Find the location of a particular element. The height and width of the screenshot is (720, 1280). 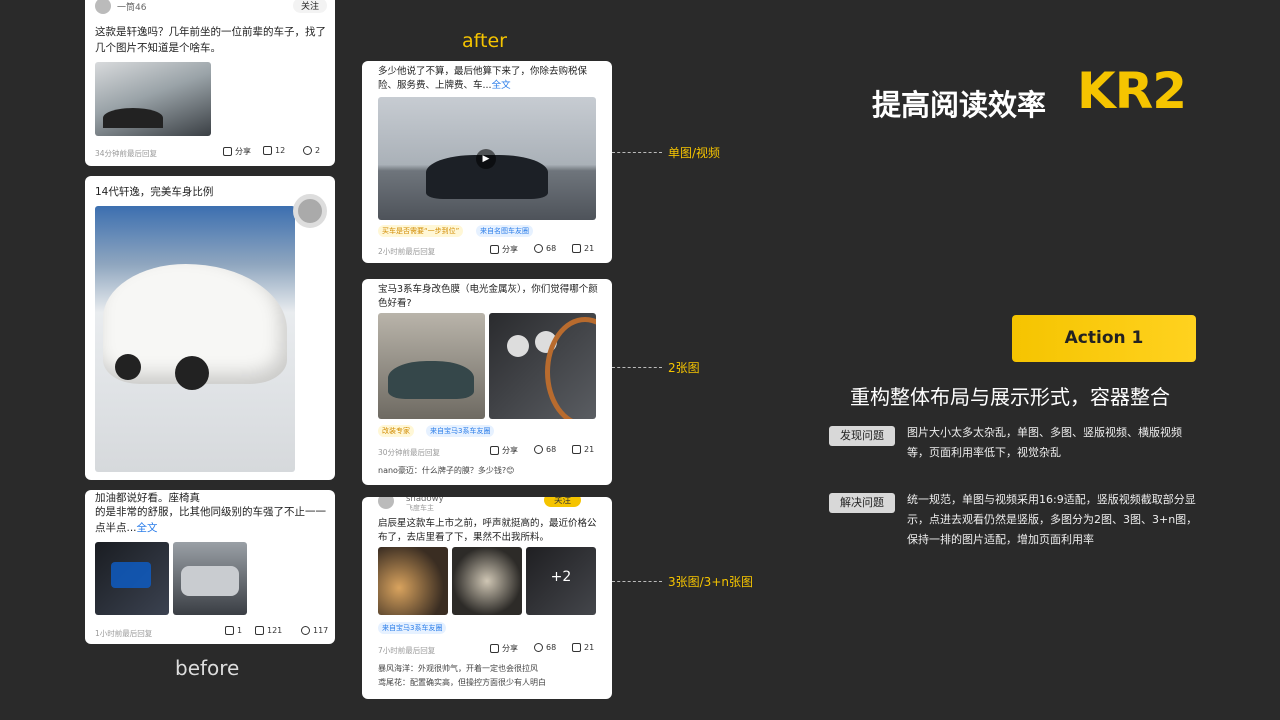

kr-badge: KR2 is located at coordinates (1132, 91).